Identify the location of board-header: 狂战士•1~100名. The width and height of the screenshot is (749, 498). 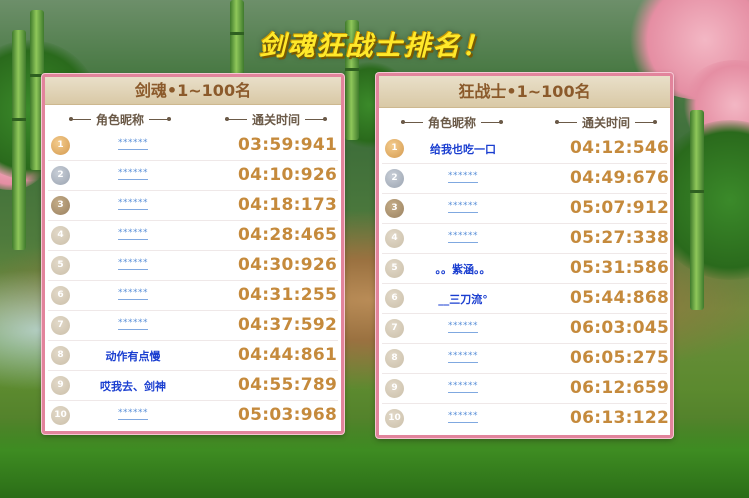
(524, 92).